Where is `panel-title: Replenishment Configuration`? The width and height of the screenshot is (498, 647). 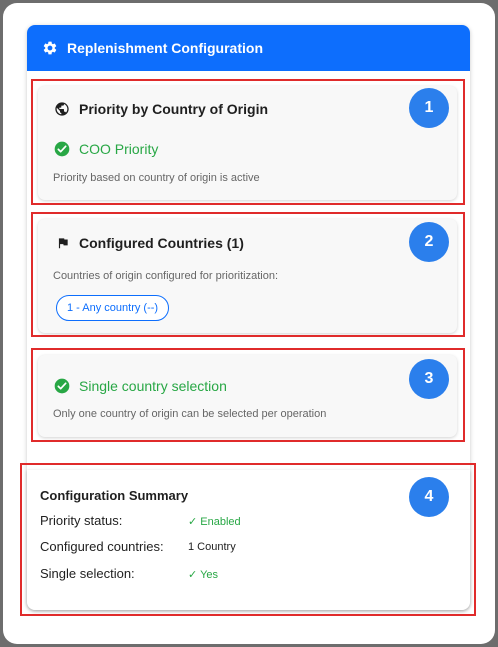 panel-title: Replenishment Configuration is located at coordinates (165, 48).